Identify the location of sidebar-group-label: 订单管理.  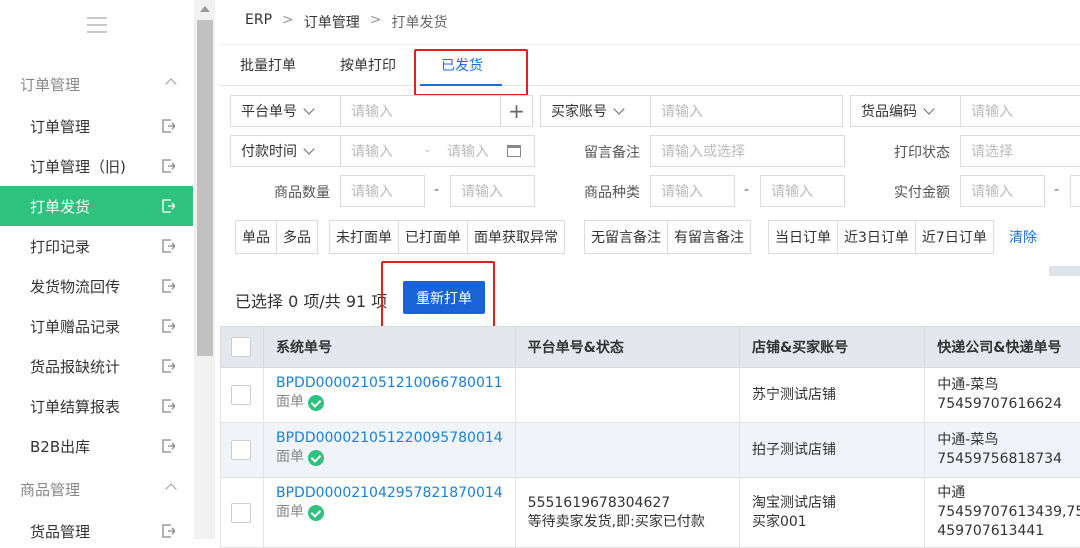
(50, 84).